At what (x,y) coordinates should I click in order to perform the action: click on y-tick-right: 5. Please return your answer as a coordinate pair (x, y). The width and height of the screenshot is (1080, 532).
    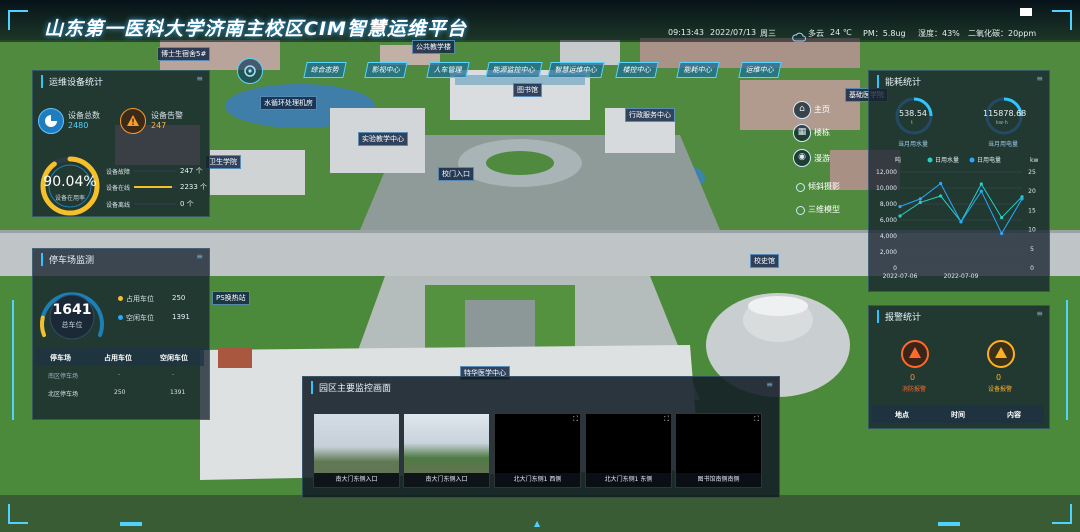
    Looking at the image, I should click on (1032, 249).